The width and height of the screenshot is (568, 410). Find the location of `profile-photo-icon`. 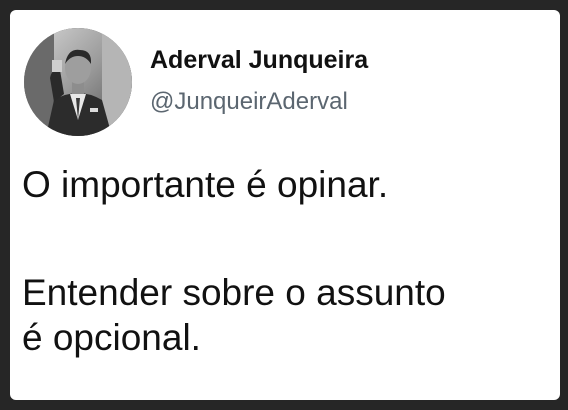

profile-photo-icon is located at coordinates (78, 82).